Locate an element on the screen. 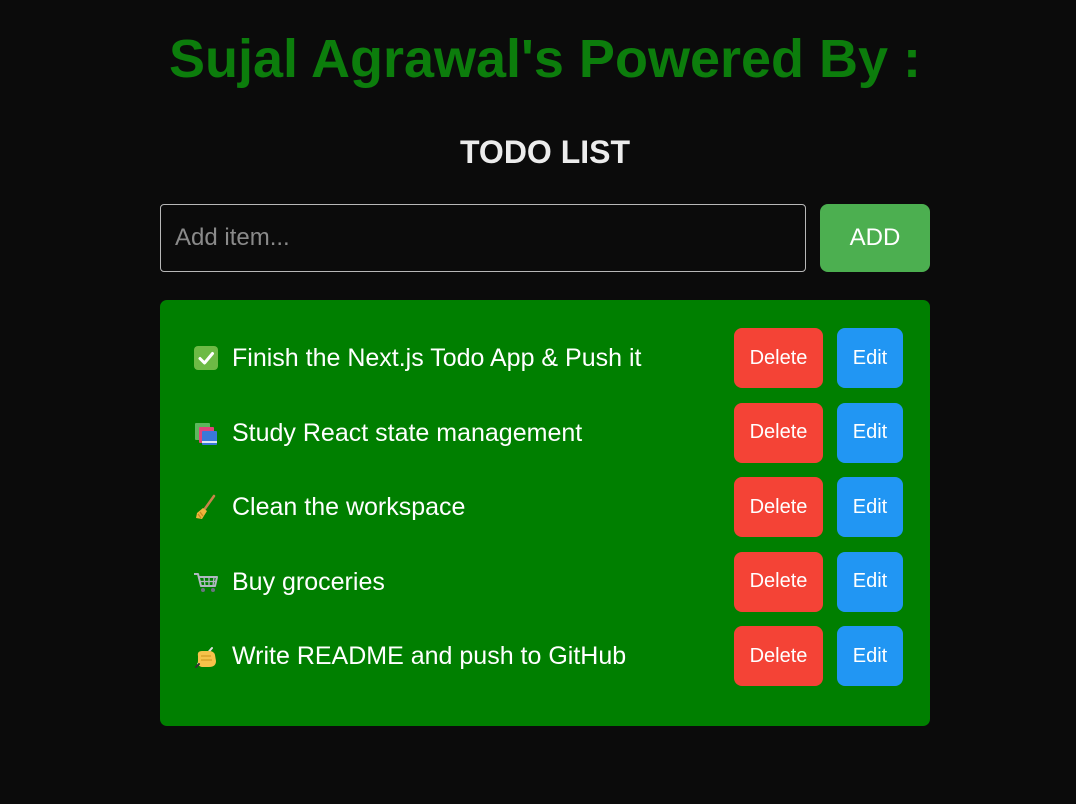 The width and height of the screenshot is (1076, 804). todo-text: Finish the Next.js Todo App & Push it is located at coordinates (437, 358).